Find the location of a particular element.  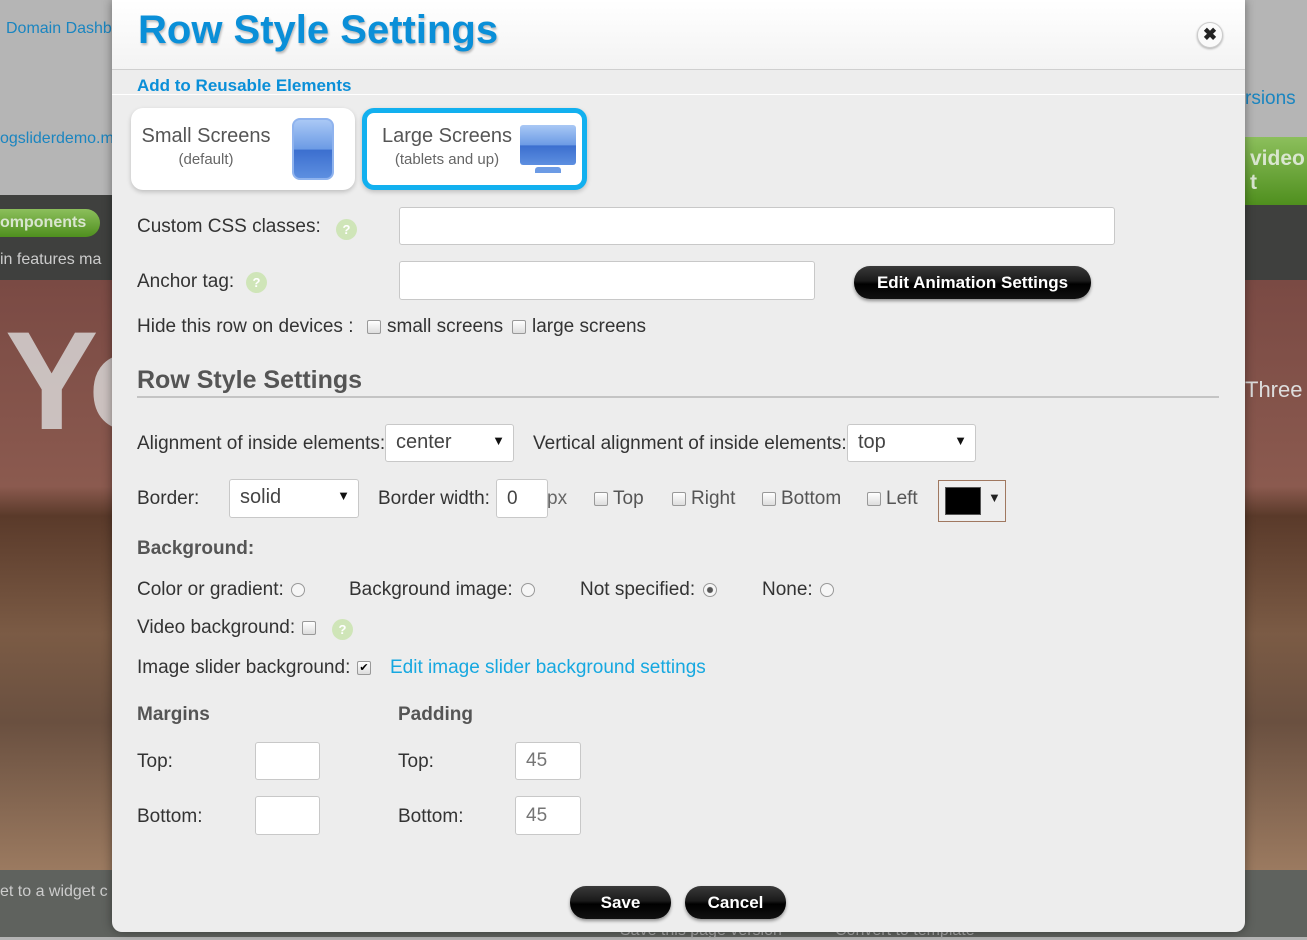

padding-heading: Padding is located at coordinates (435, 714).